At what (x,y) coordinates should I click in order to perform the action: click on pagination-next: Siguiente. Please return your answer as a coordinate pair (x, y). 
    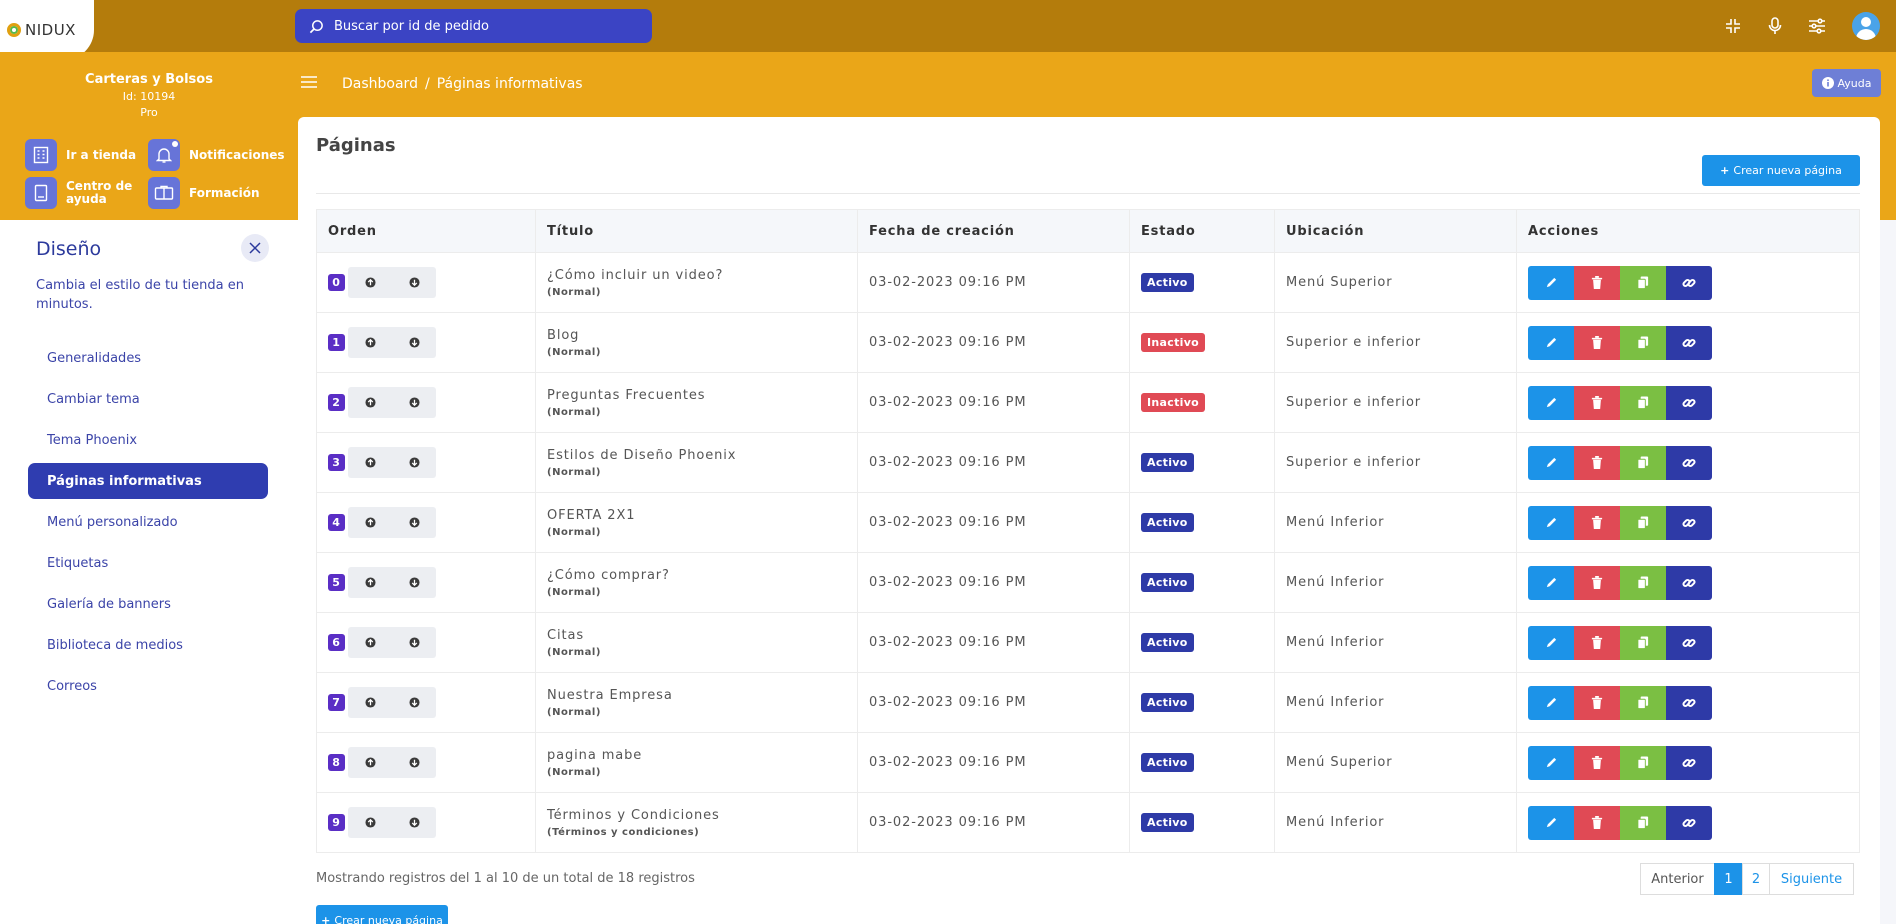
    Looking at the image, I should click on (1811, 879).